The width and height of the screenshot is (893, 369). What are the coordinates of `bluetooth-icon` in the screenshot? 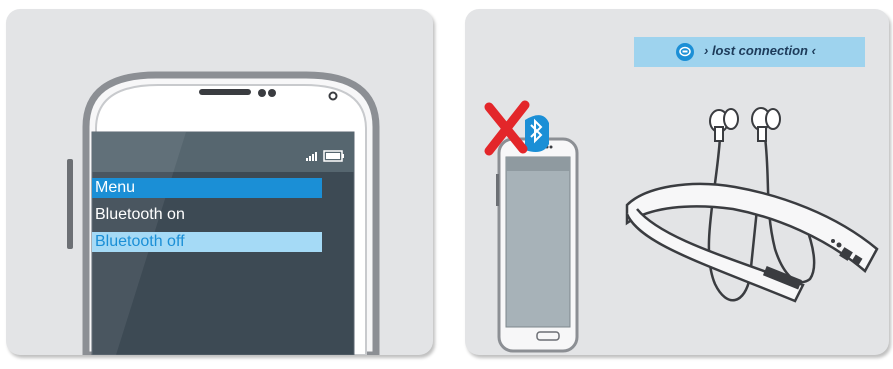 It's located at (537, 133).